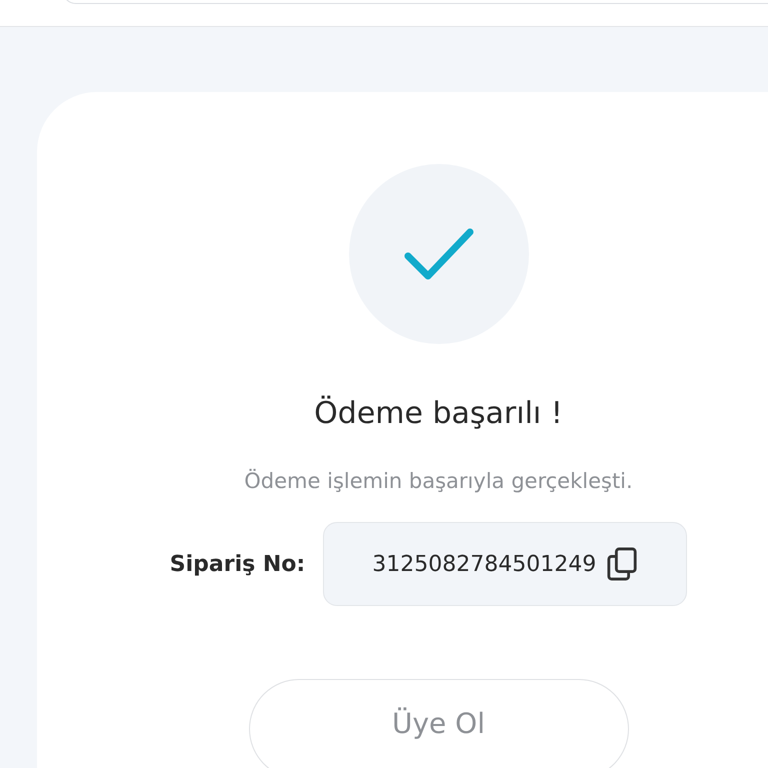 The width and height of the screenshot is (768, 768). Describe the element at coordinates (622, 564) in the screenshot. I see `copy-icon` at that location.